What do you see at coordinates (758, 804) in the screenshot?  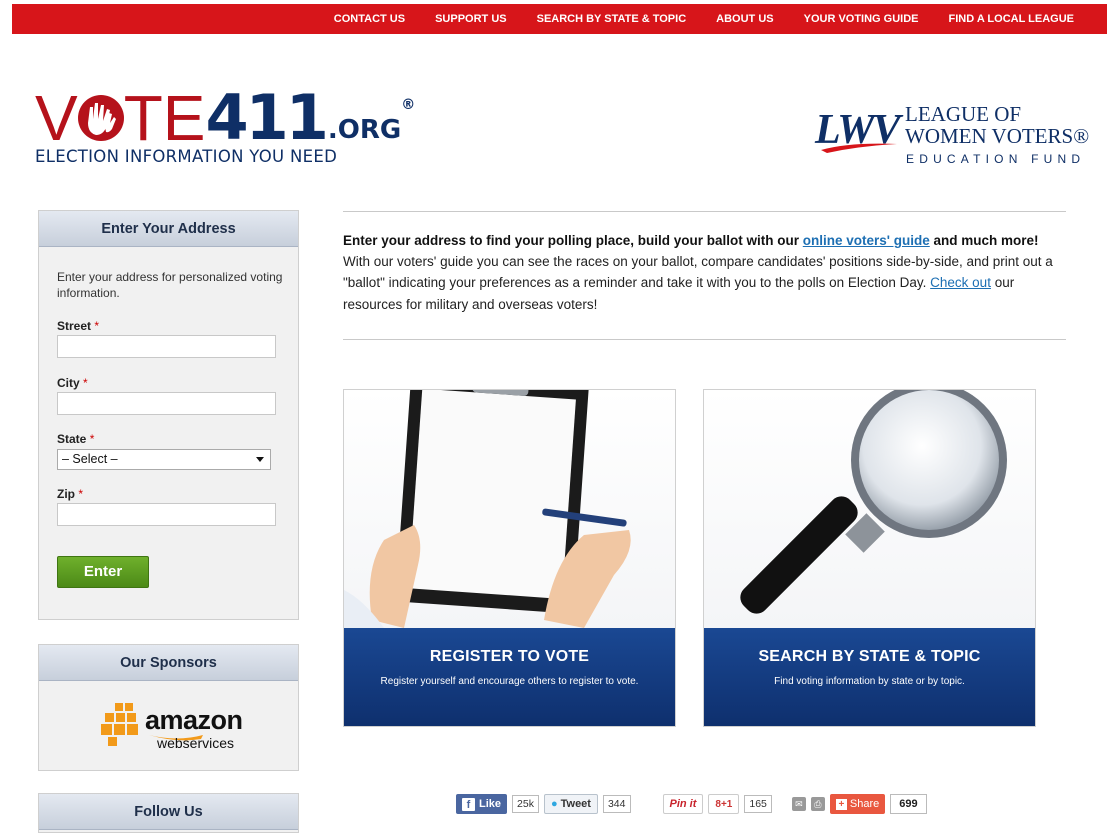 I see `google-plus-count: 165` at bounding box center [758, 804].